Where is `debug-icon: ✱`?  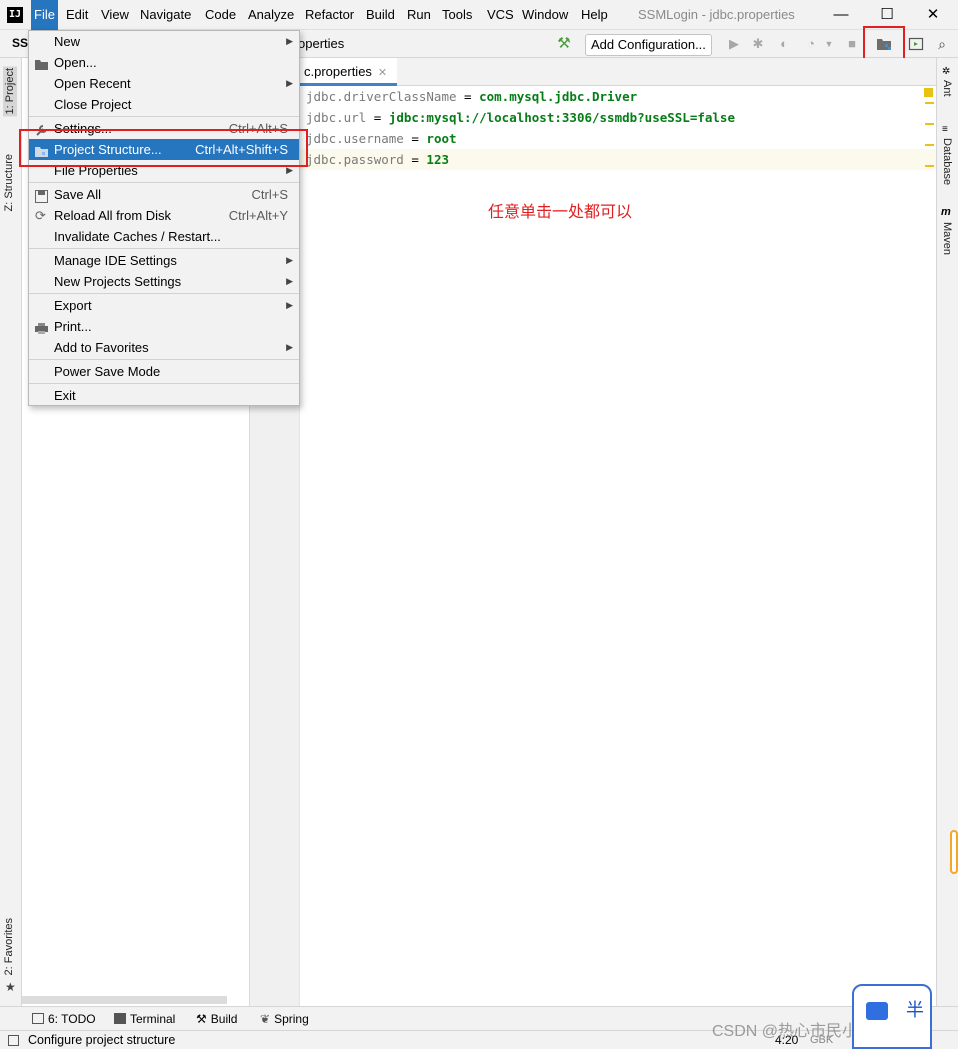 debug-icon: ✱ is located at coordinates (758, 44).